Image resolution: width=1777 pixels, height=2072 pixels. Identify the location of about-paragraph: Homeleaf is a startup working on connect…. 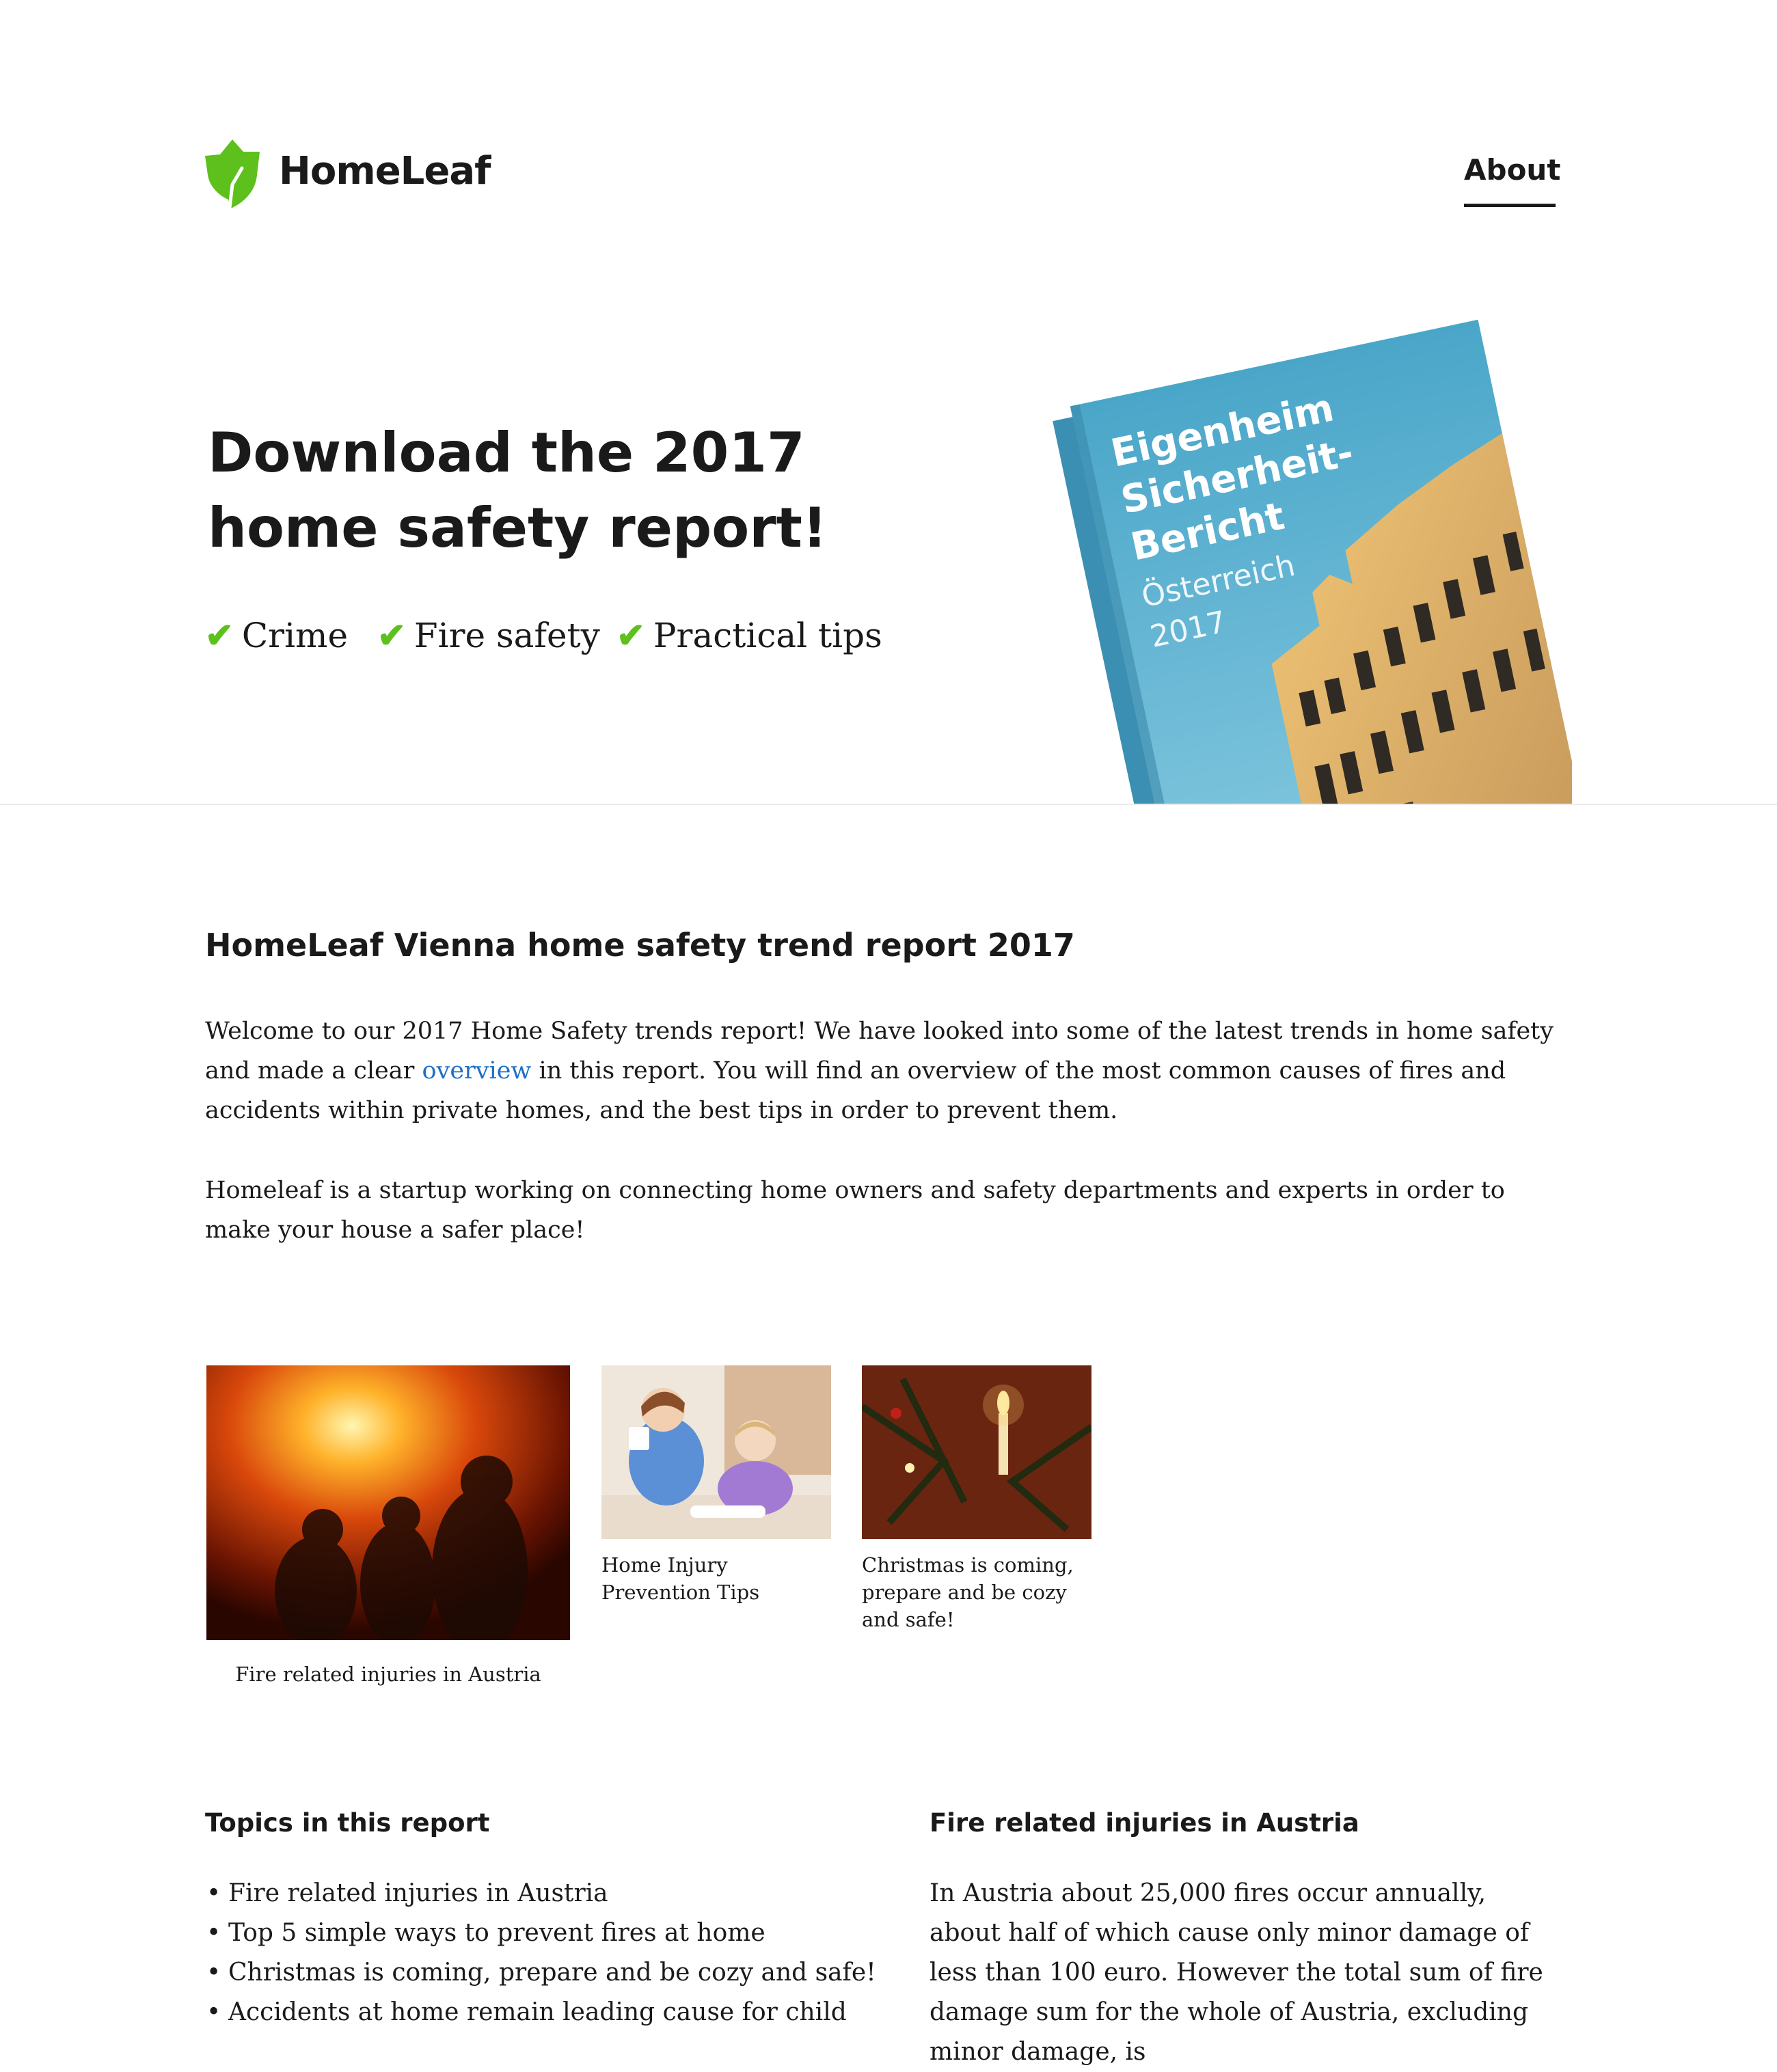
(855, 1210).